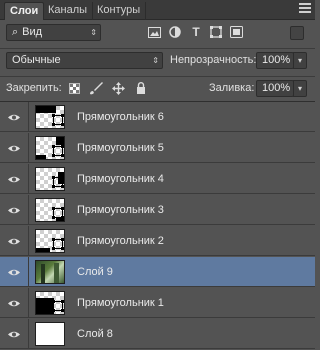  I want to click on fill-input: 100%, so click(275, 88).